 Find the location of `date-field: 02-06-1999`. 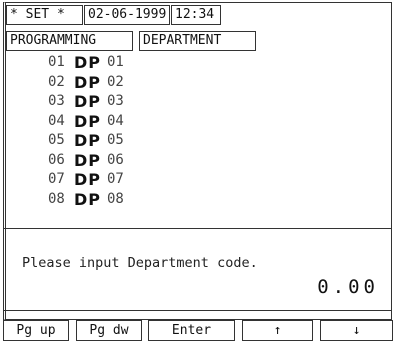

date-field: 02-06-1999 is located at coordinates (127, 15).